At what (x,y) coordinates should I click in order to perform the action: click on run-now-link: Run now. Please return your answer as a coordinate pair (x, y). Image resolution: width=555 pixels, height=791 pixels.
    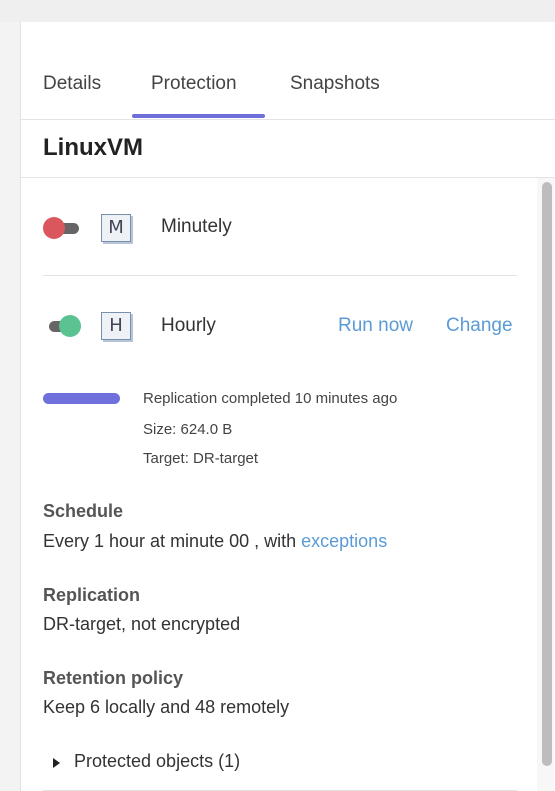
    Looking at the image, I should click on (375, 326).